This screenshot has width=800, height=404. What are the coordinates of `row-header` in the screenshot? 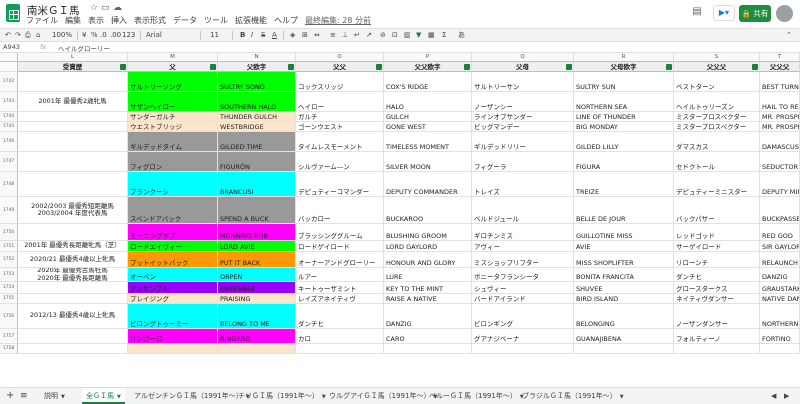 It's located at (9, 67).